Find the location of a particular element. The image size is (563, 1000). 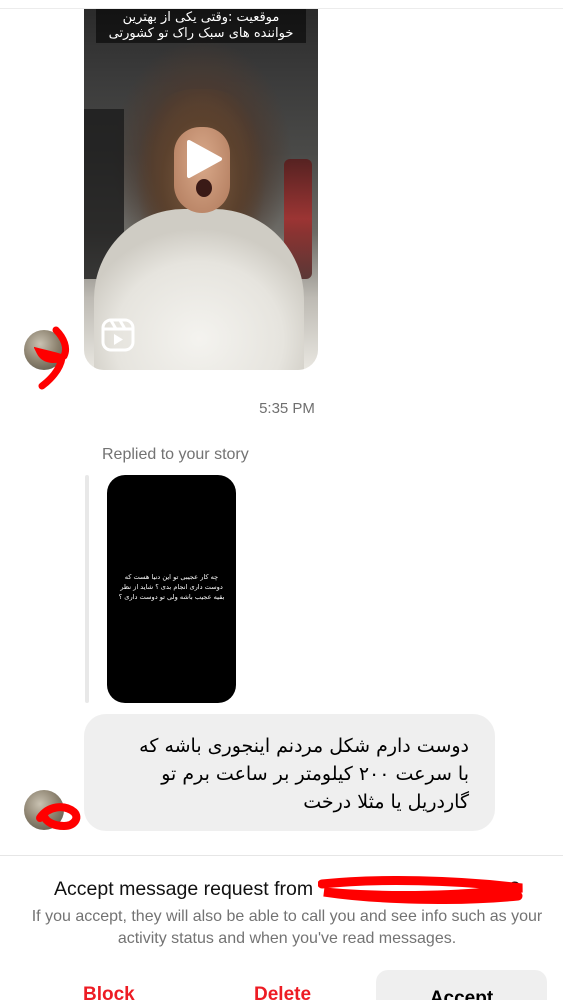

reel-person-mouth is located at coordinates (204, 188).